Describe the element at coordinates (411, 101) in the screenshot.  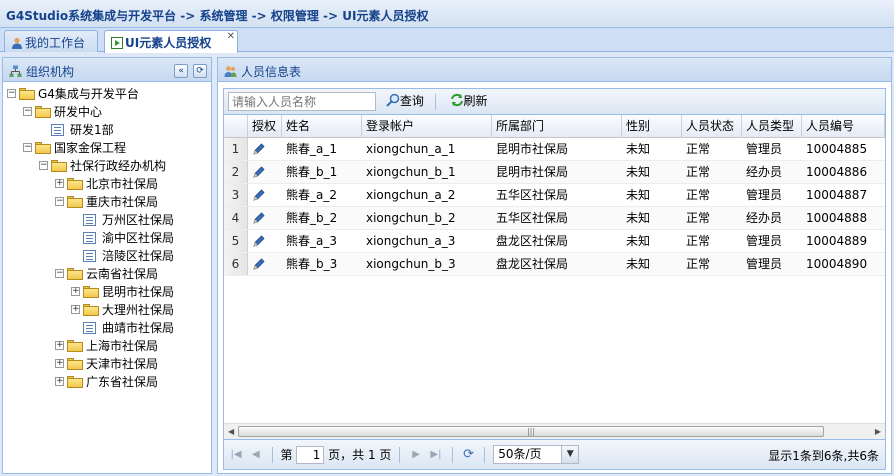
I see `query-label: 查询` at that location.